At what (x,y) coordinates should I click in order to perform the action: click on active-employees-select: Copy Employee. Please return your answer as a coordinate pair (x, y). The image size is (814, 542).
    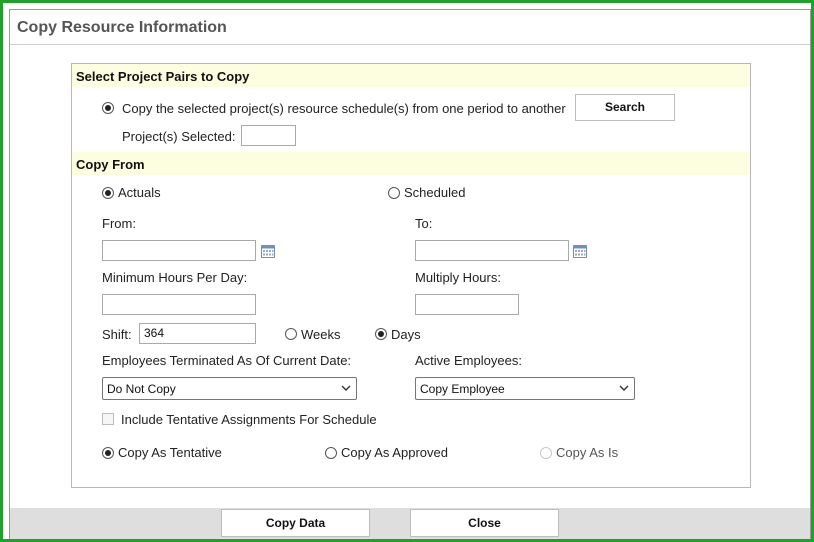
    Looking at the image, I should click on (525, 388).